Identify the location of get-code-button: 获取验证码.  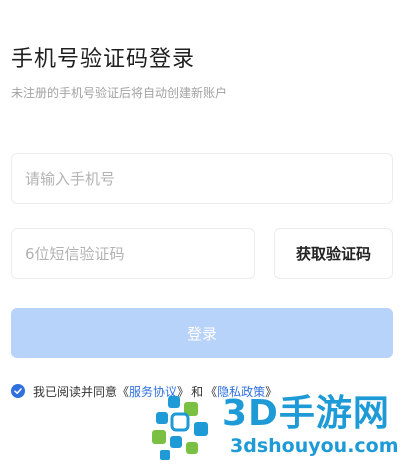
(333, 253).